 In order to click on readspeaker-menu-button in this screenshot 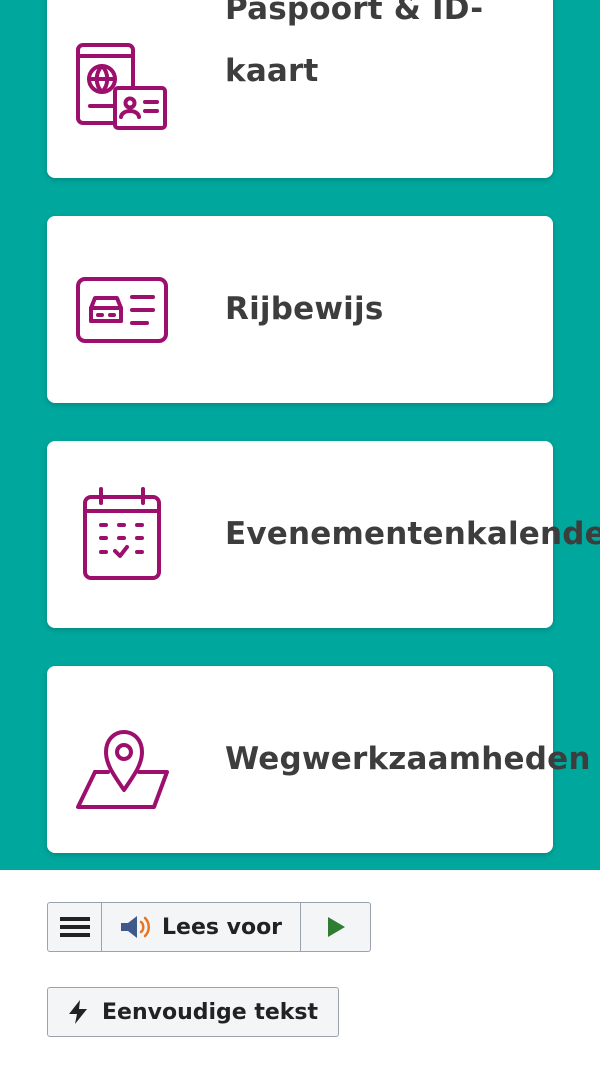, I will do `click(74, 927)`.